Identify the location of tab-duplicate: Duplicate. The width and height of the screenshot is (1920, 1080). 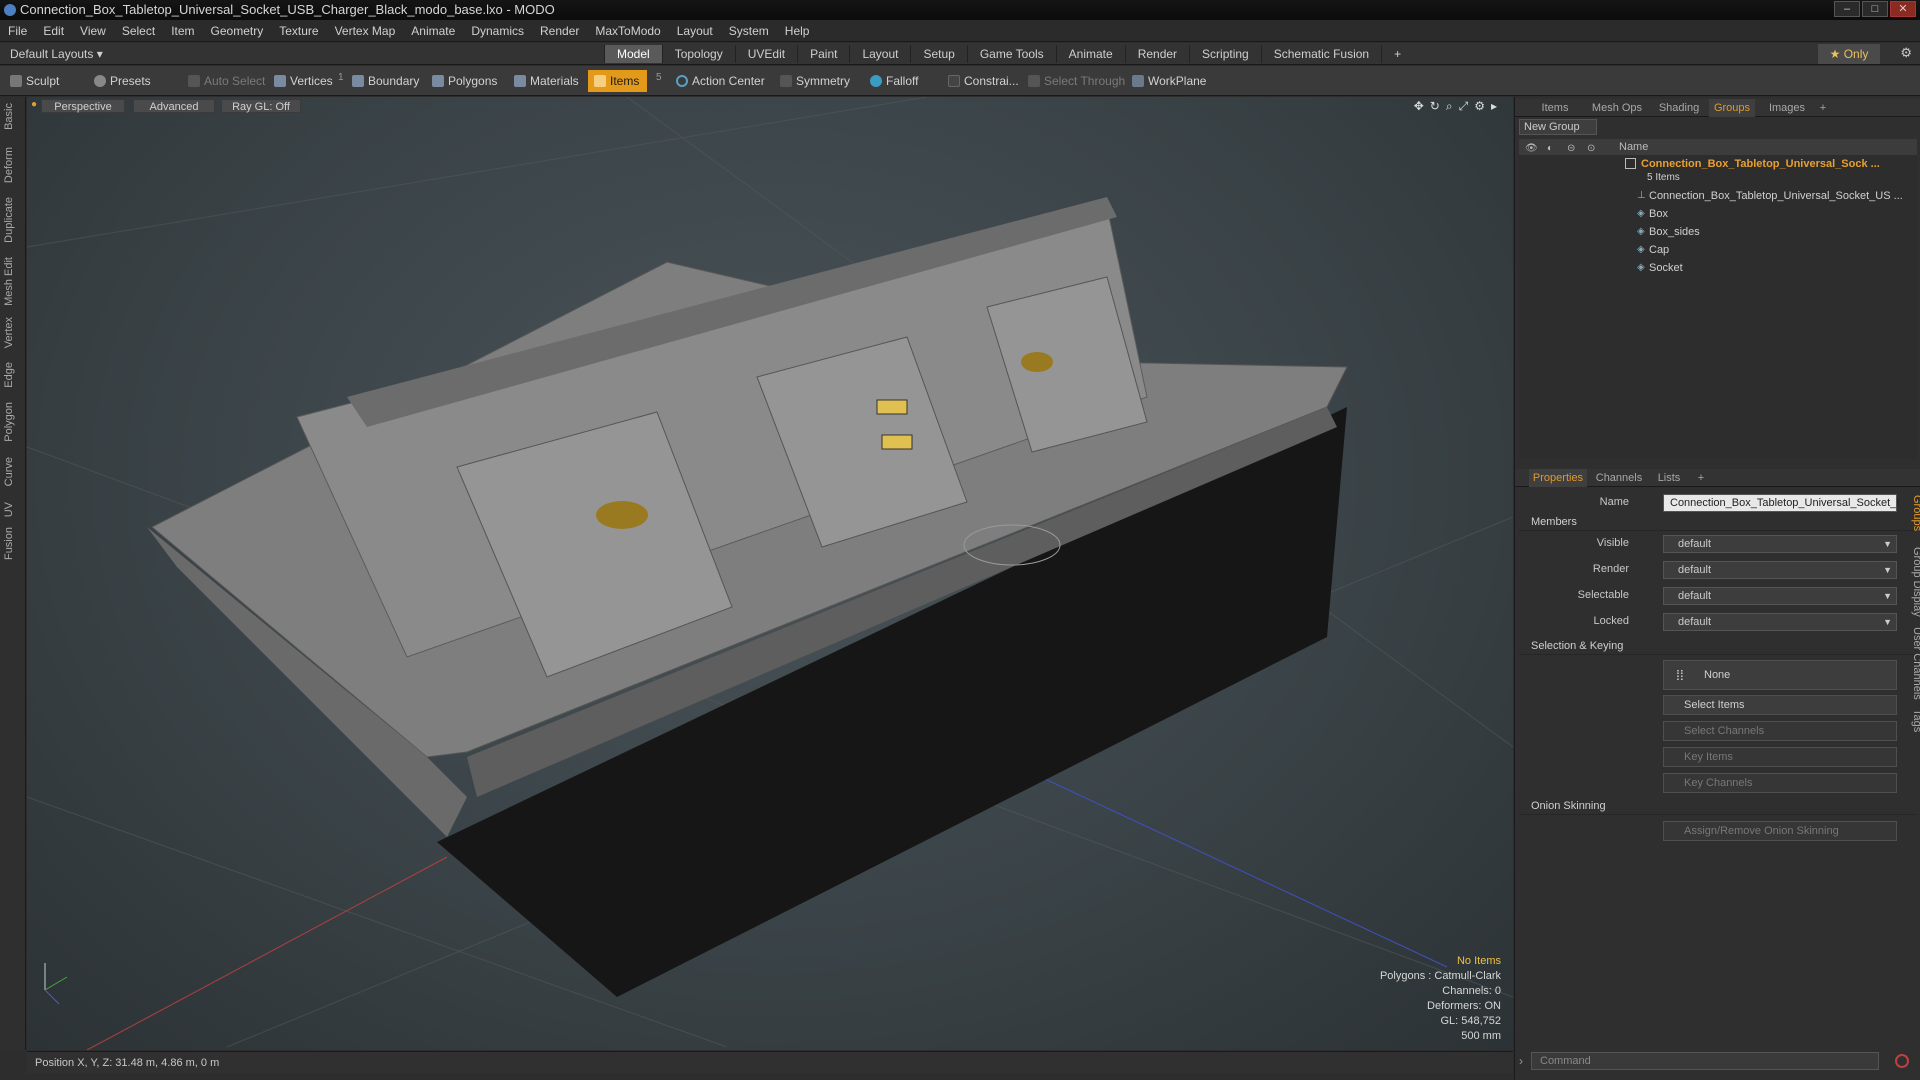
(13, 220).